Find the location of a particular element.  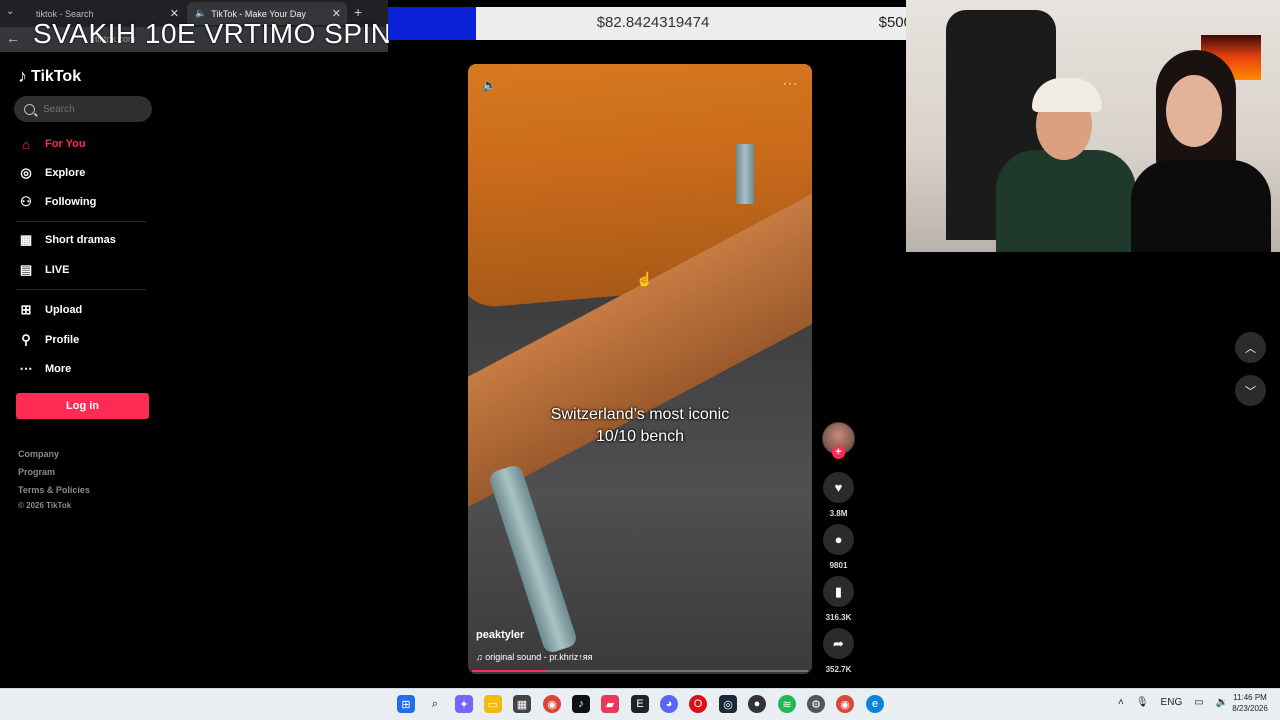

chevron-up-icon: ˄ is located at coordinates (1121, 702).